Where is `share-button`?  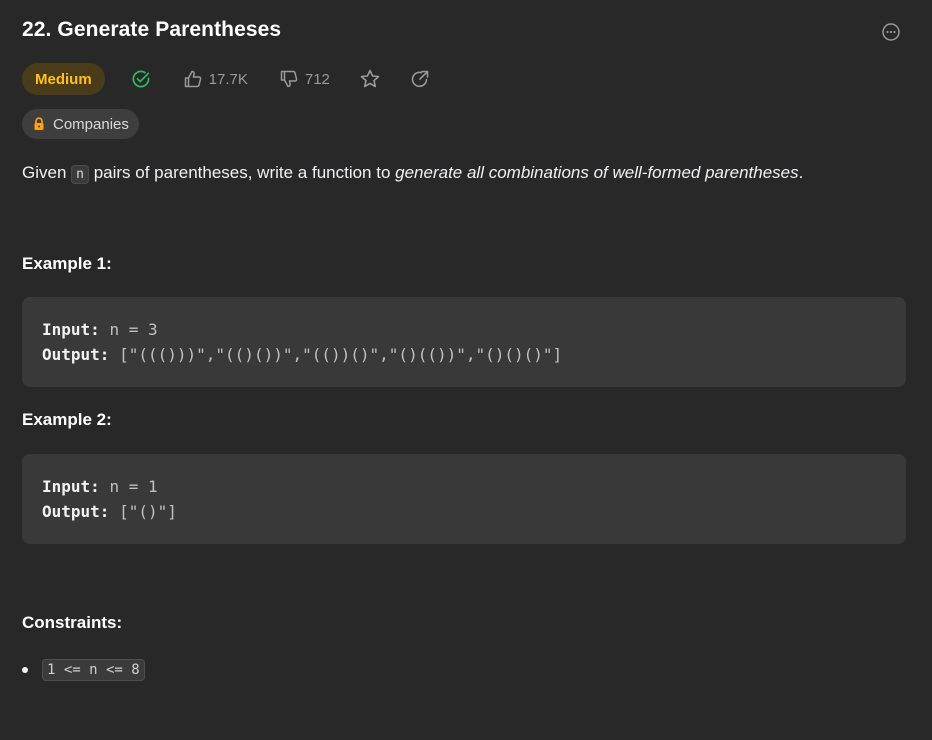 share-button is located at coordinates (420, 79).